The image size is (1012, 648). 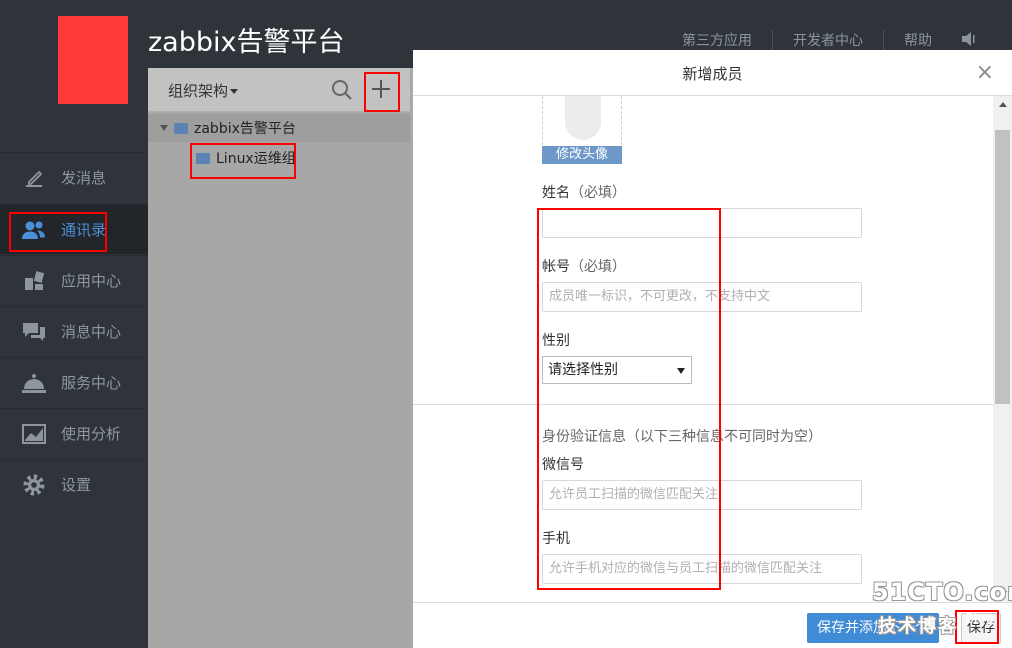 What do you see at coordinates (91, 383) in the screenshot?
I see `sidebar-item-label: 服务中心` at bounding box center [91, 383].